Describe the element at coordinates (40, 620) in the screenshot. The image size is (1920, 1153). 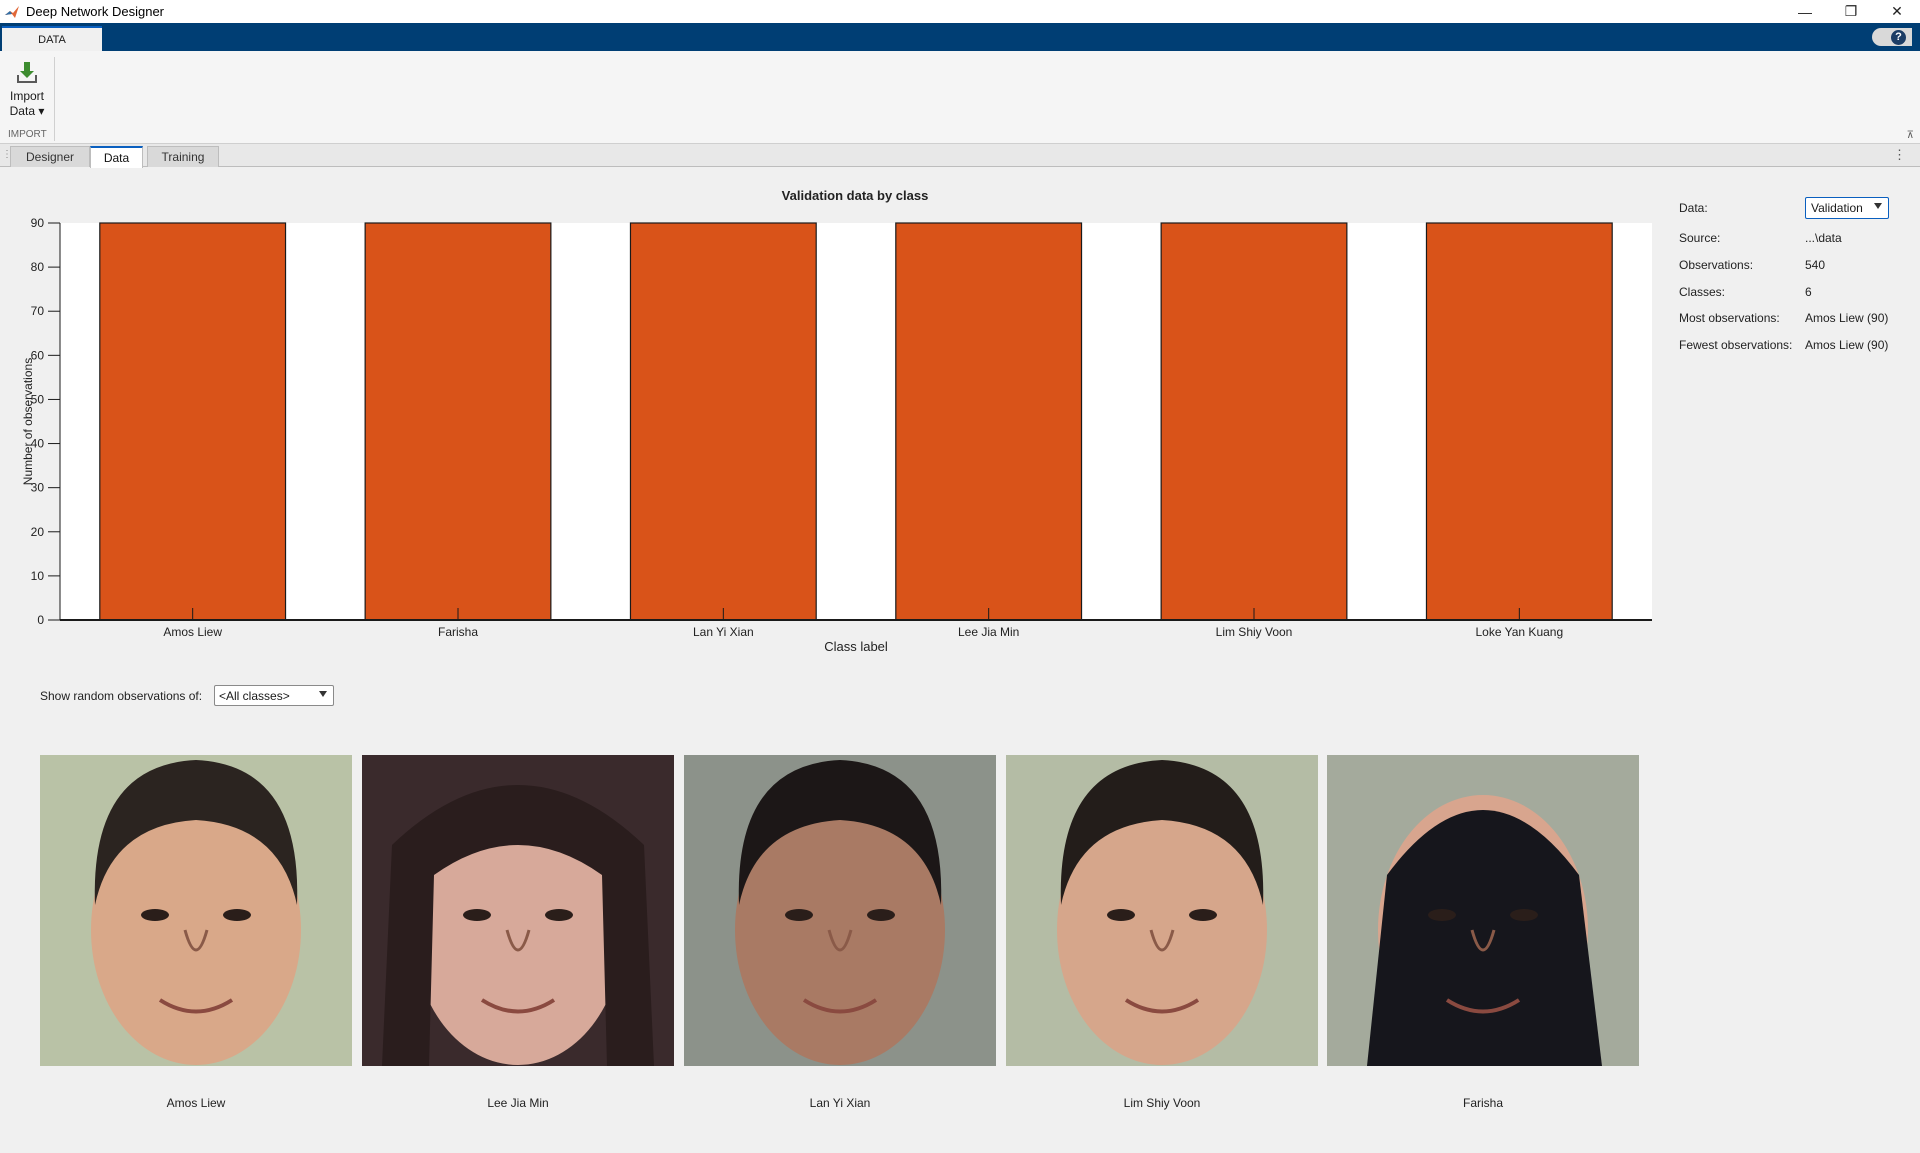
I see `y-tick-label: 0` at that location.